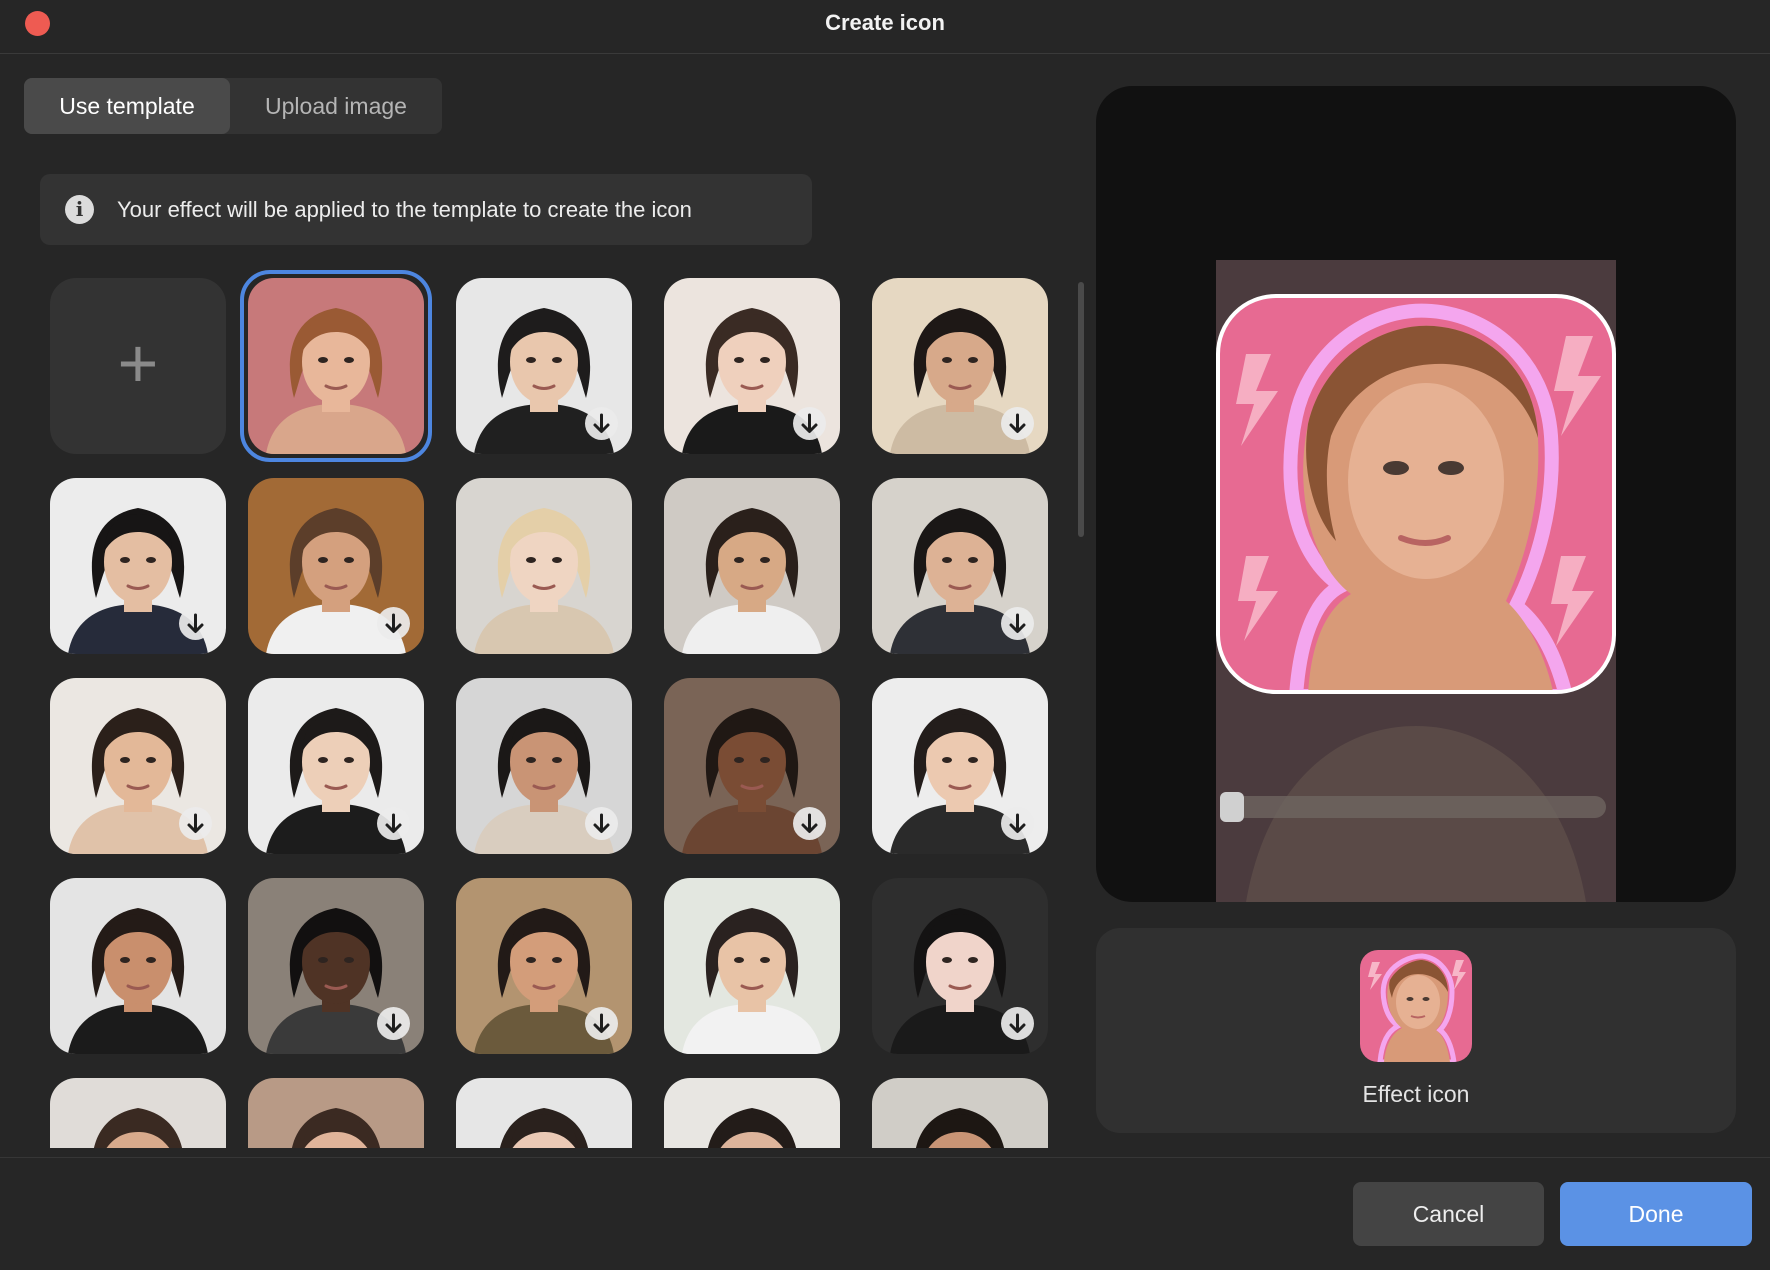 The width and height of the screenshot is (1770, 1270). I want to click on footer-divider, so click(885, 1157).